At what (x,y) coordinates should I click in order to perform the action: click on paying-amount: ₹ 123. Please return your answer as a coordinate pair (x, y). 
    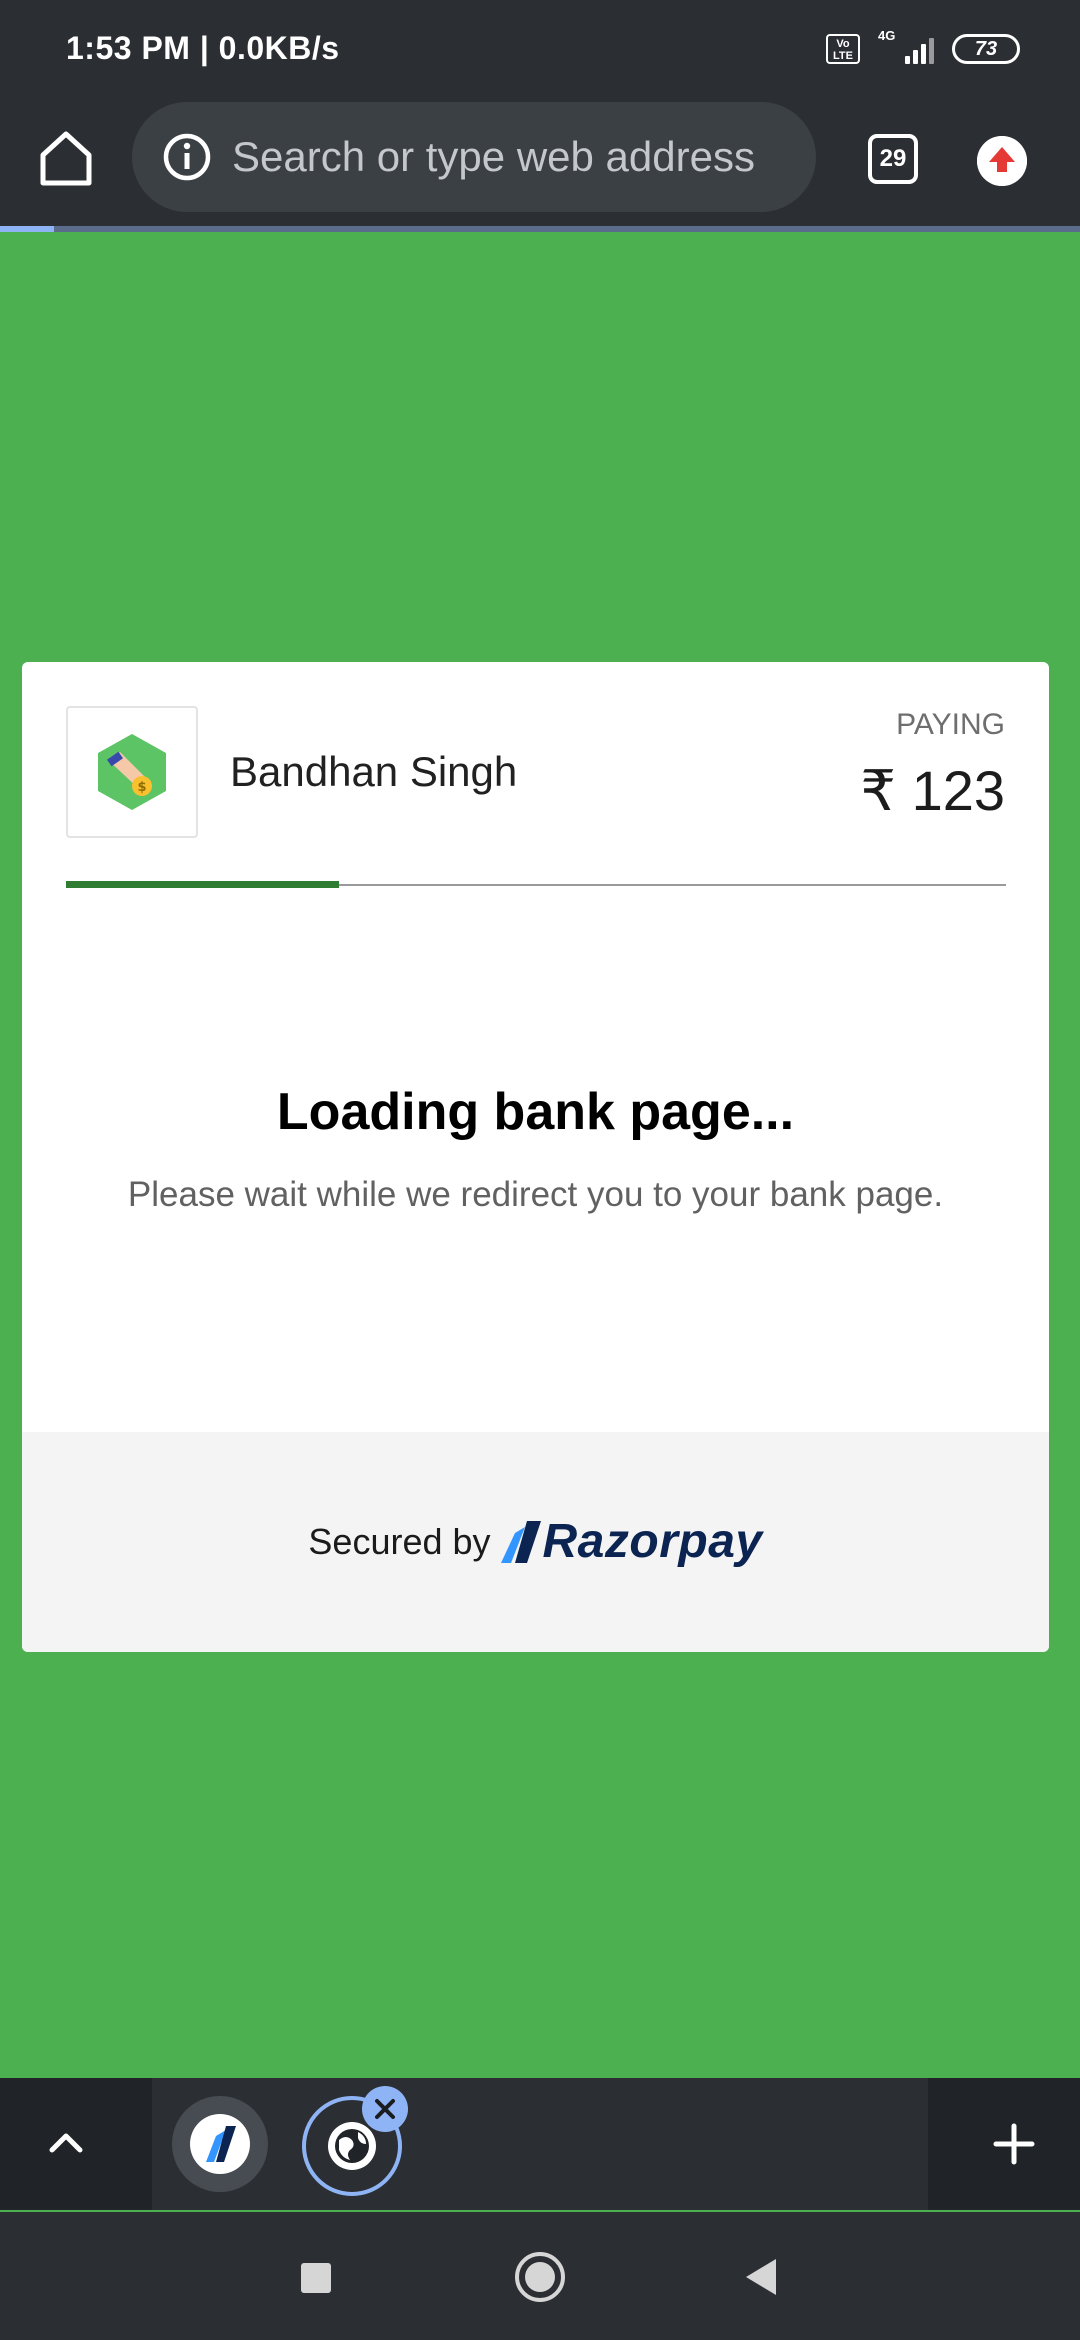
    Looking at the image, I should click on (932, 790).